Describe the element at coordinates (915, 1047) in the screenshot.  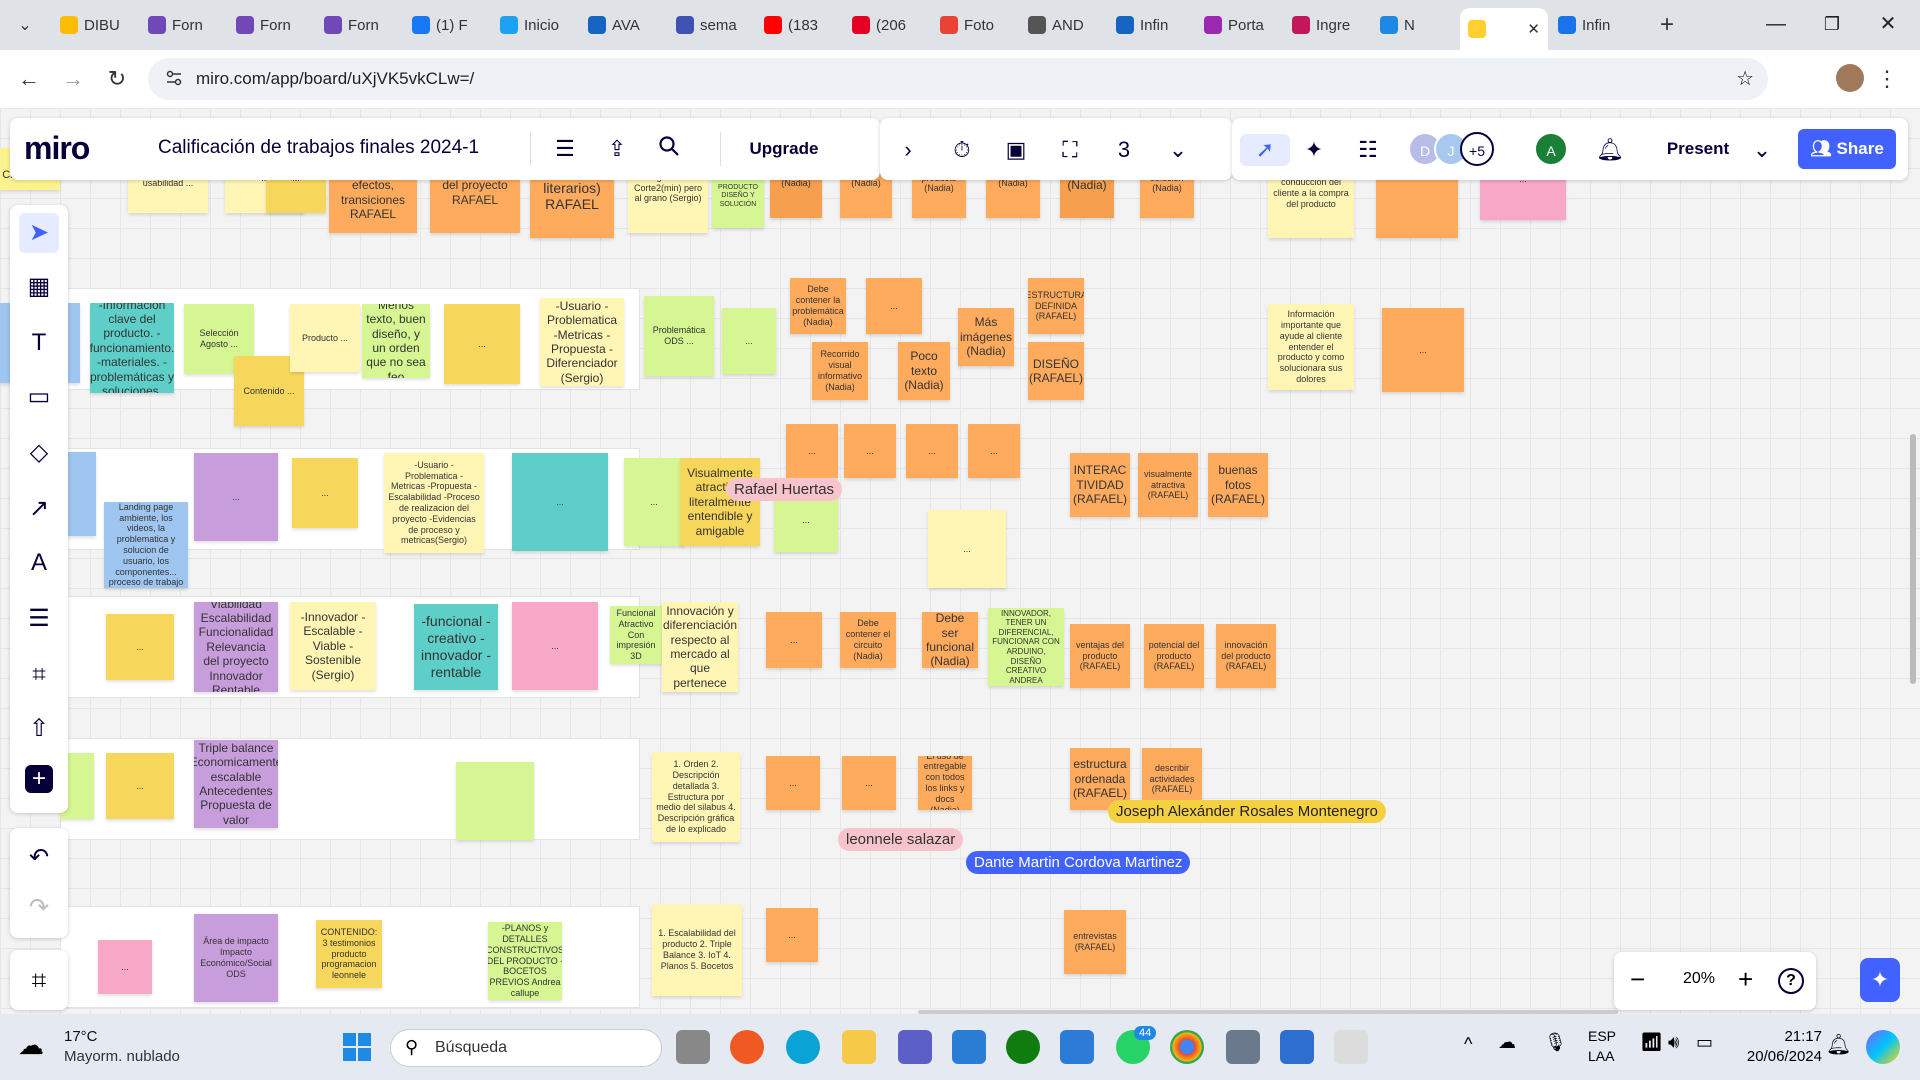
I see `teams-icon` at that location.